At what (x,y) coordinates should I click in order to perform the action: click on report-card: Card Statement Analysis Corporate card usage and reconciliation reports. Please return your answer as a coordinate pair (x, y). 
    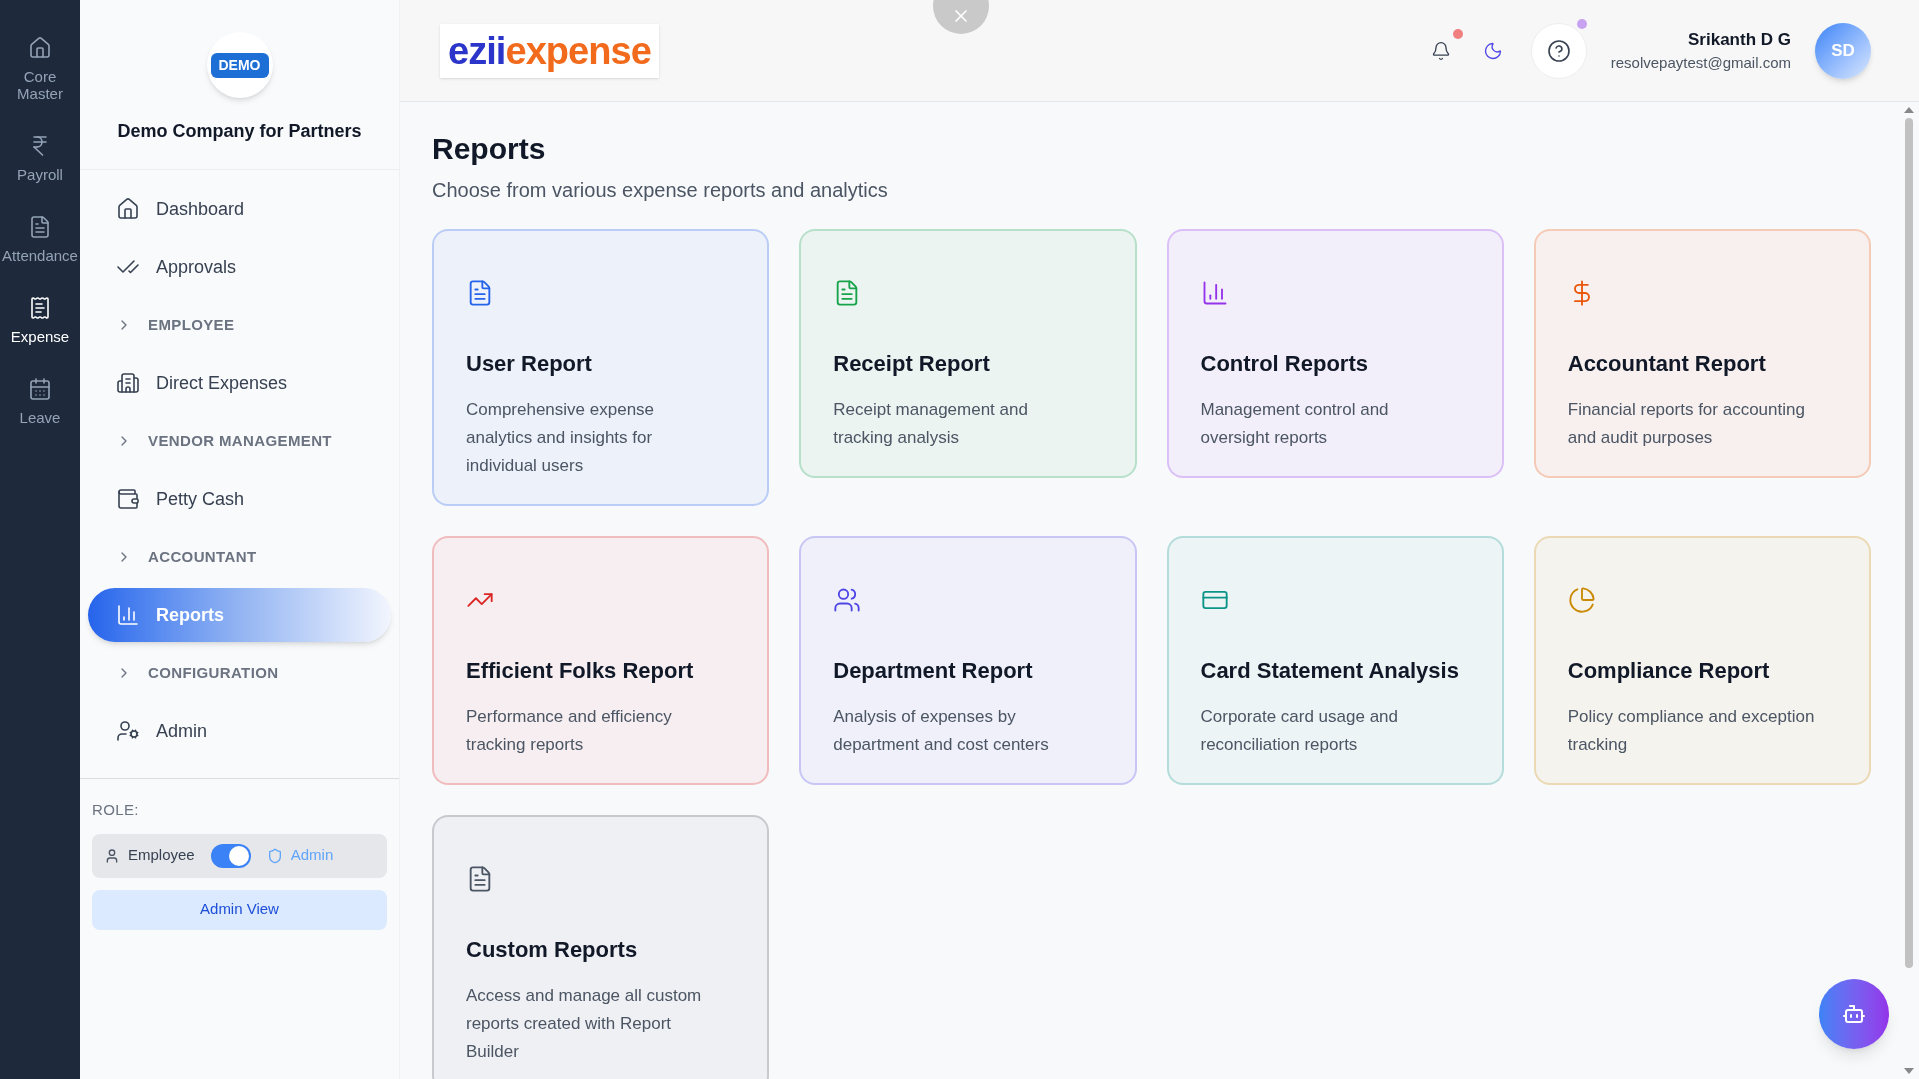
    Looking at the image, I should click on (1335, 660).